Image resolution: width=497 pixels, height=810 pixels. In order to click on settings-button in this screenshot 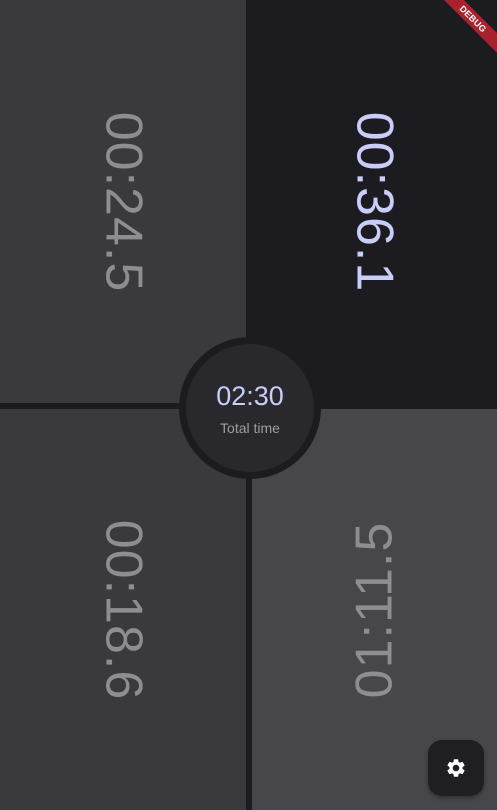, I will do `click(456, 768)`.